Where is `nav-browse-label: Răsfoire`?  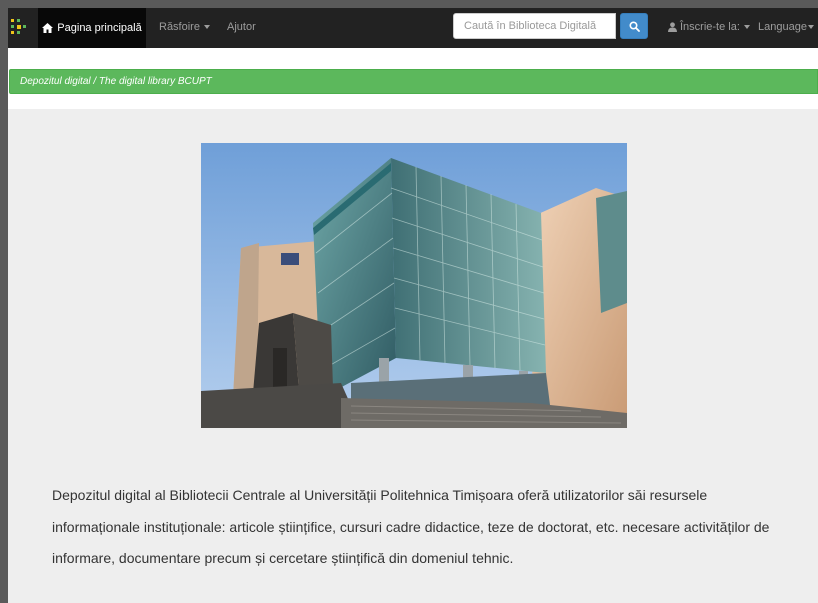
nav-browse-label: Răsfoire is located at coordinates (179, 27).